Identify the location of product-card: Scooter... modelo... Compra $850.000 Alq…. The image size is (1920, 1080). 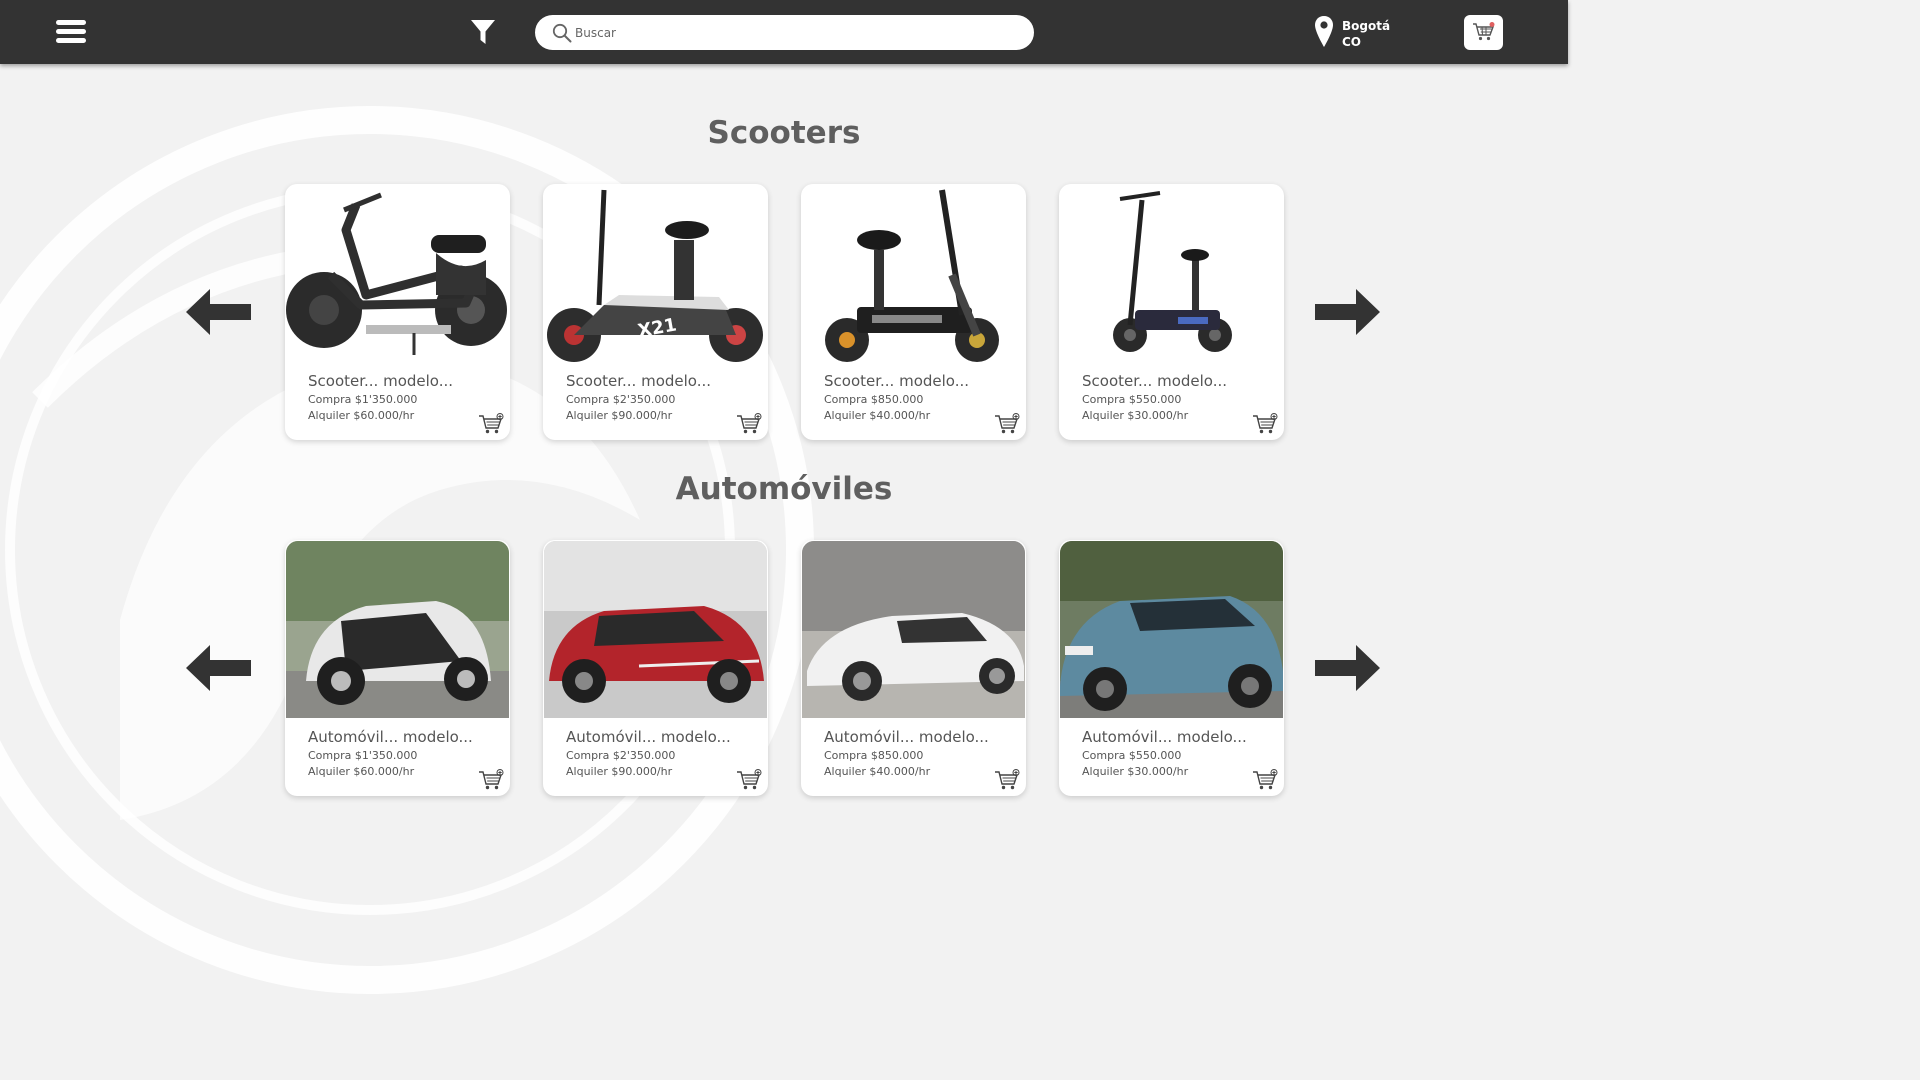
(913, 312).